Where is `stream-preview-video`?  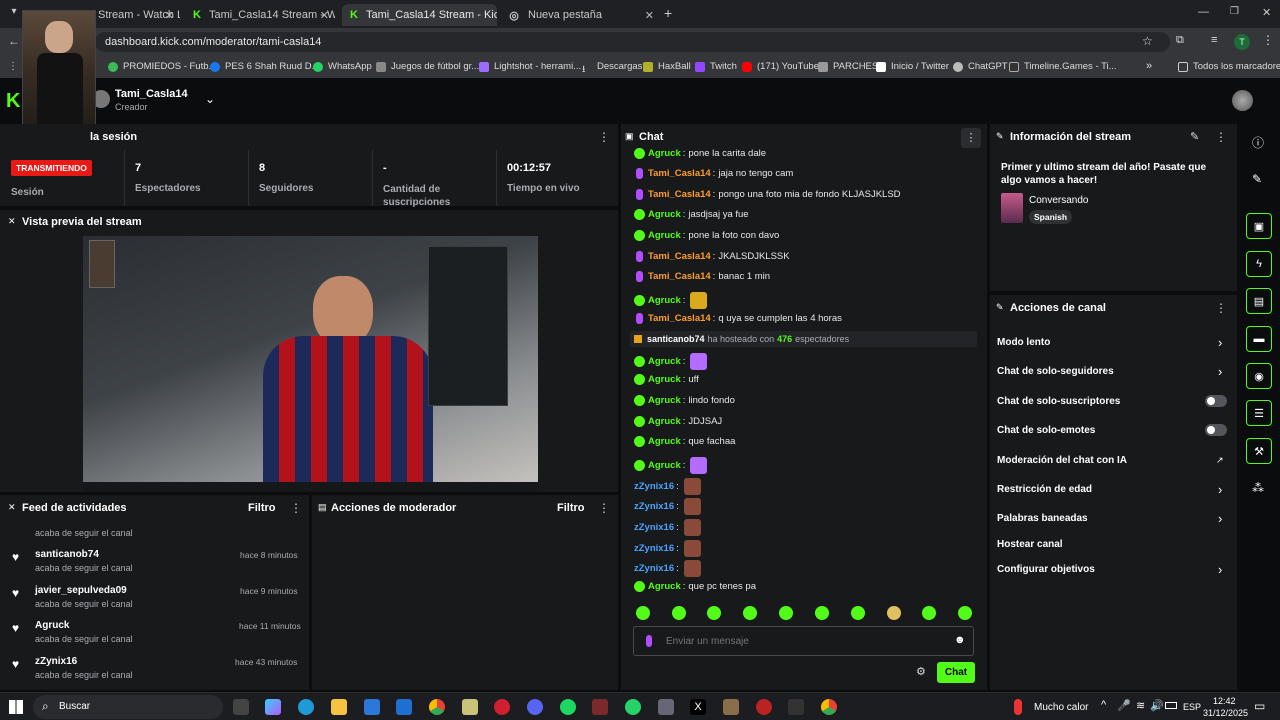
stream-preview-video is located at coordinates (310, 364).